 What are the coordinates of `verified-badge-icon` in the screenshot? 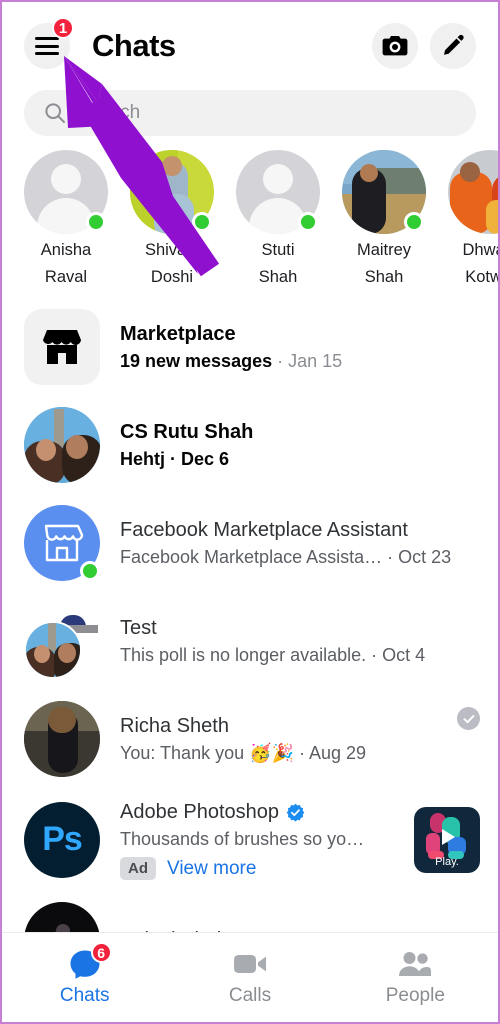 It's located at (295, 812).